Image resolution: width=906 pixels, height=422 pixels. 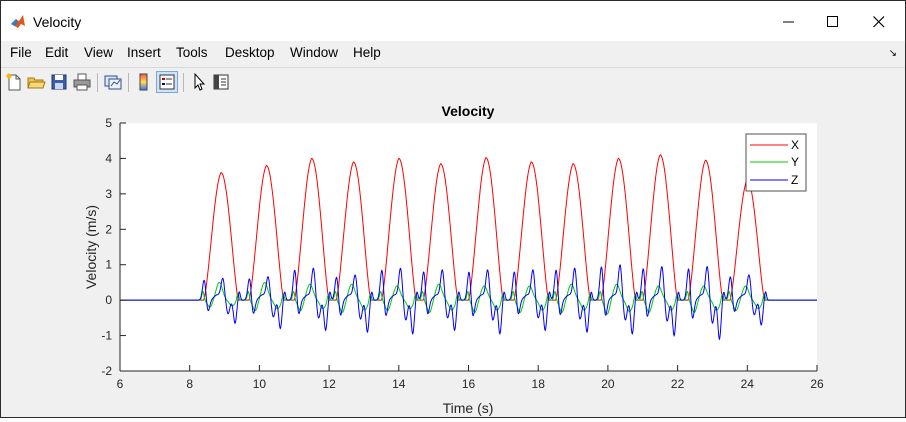 I want to click on maximize-icon, so click(x=832, y=21).